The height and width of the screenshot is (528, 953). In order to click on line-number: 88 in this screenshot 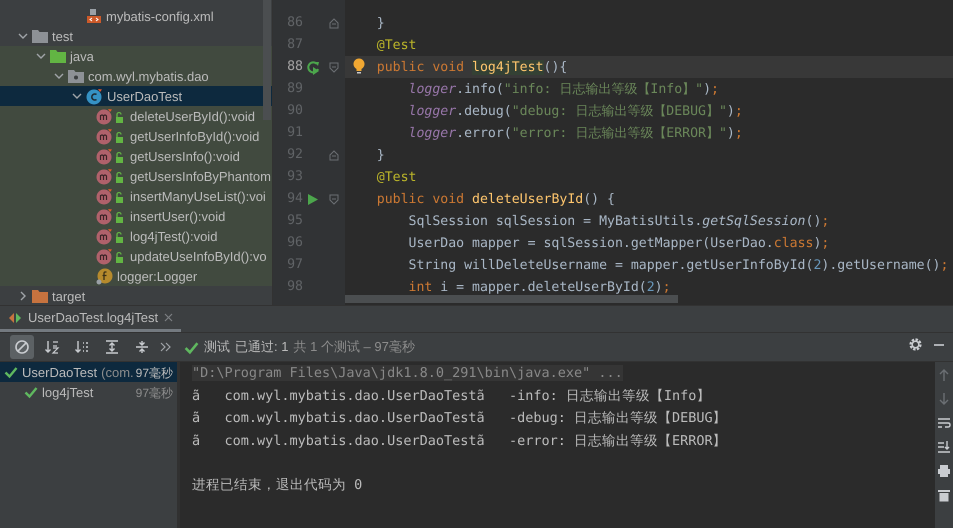, I will do `click(294, 67)`.